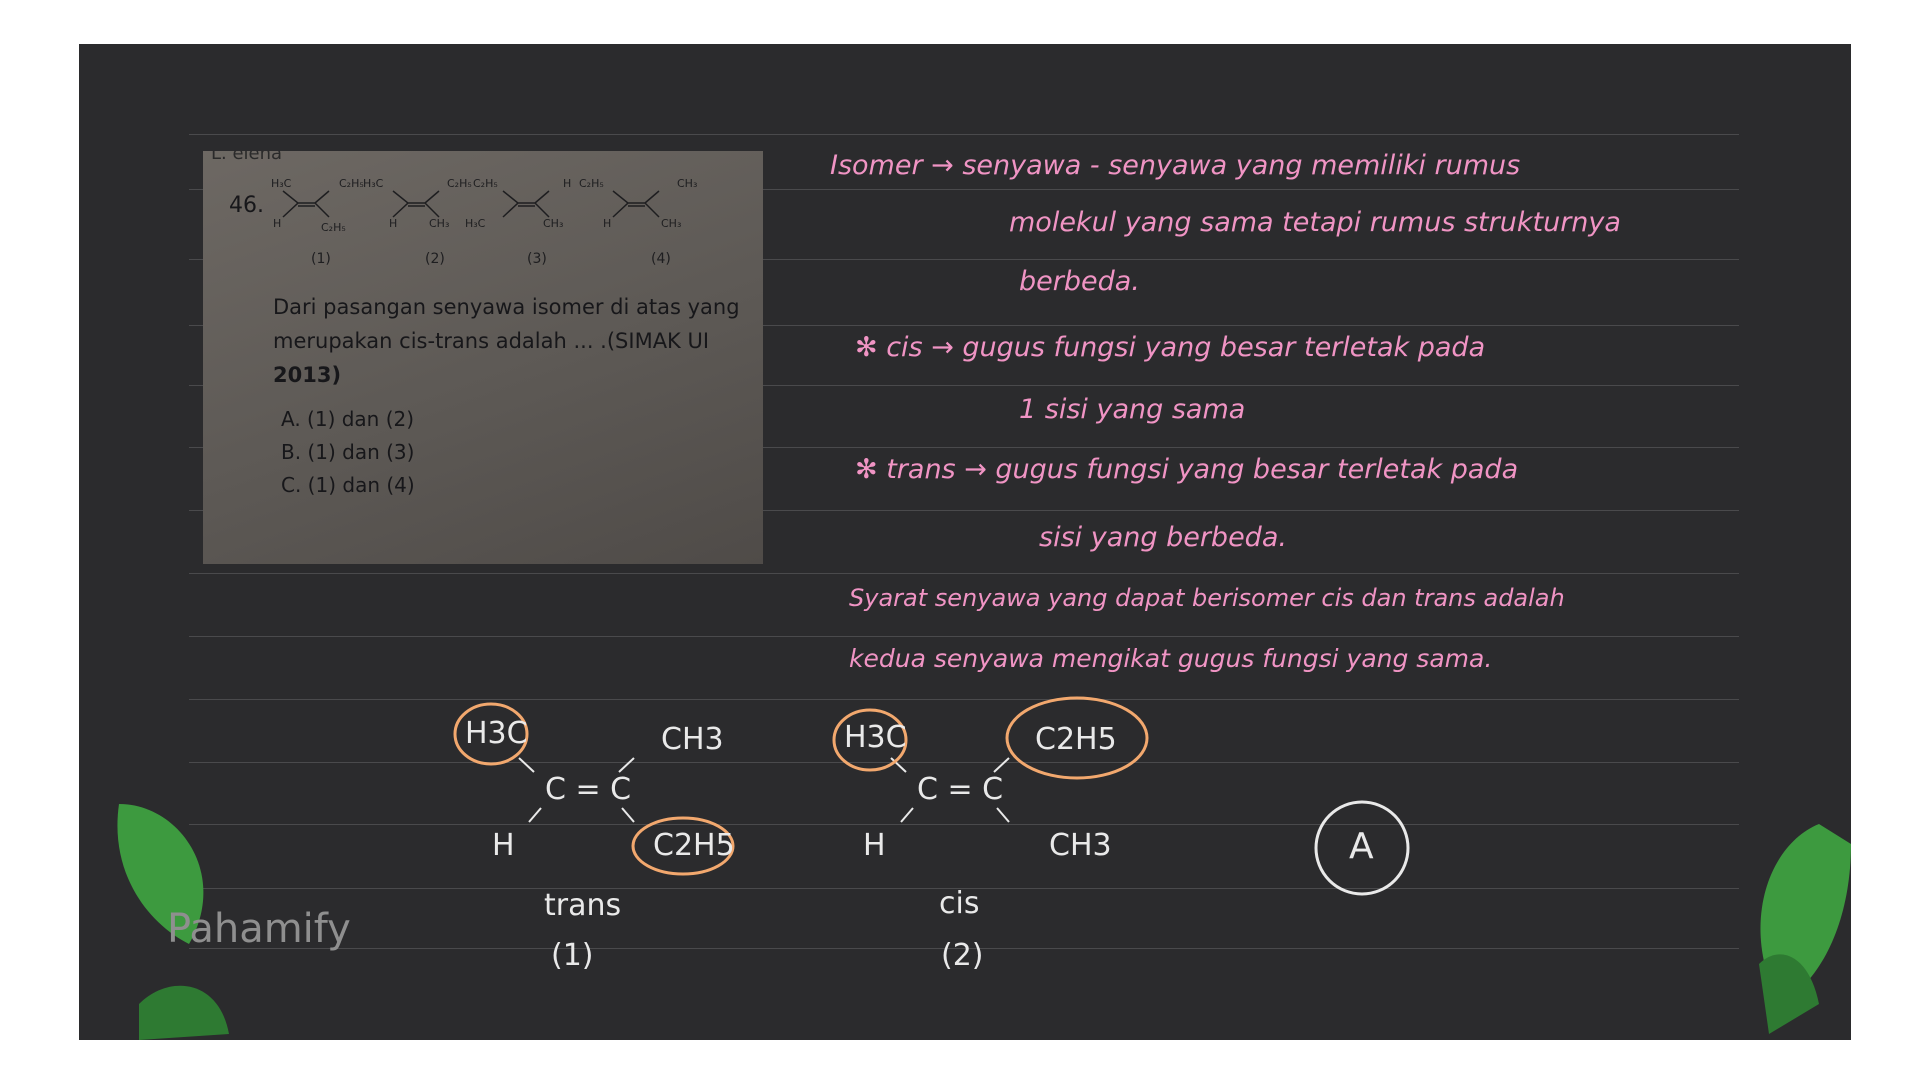 This screenshot has width=1920, height=1080. I want to click on trans-label: trans, so click(583, 905).